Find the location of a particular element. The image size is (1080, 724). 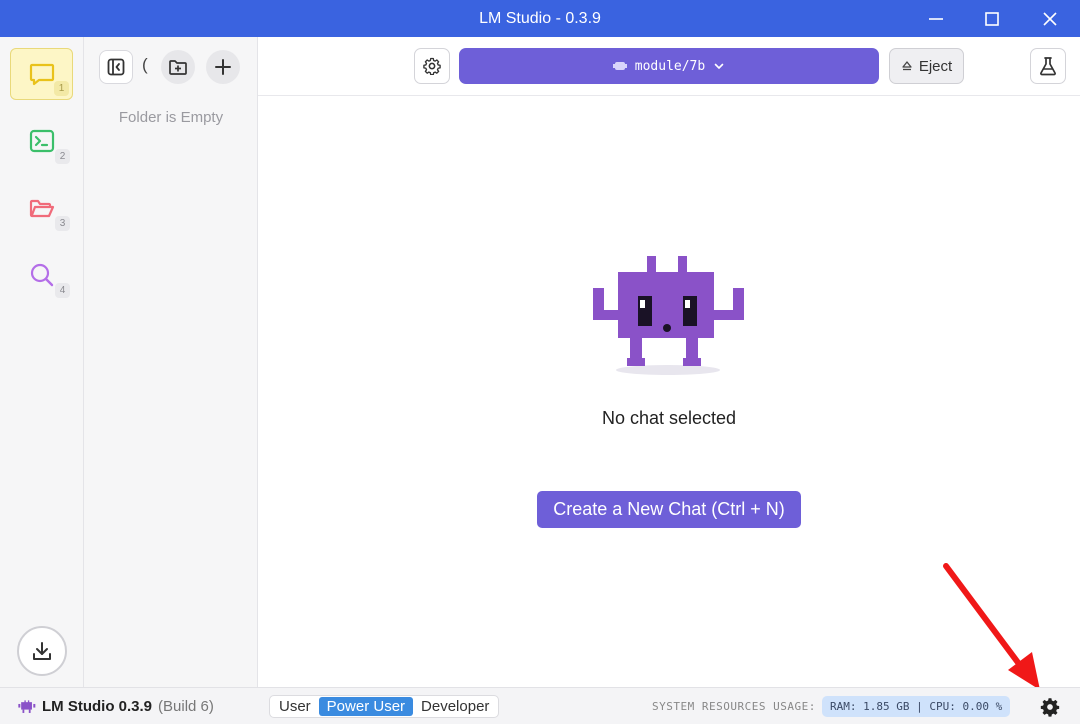

lmstudio-logo-icon is located at coordinates (27, 706).